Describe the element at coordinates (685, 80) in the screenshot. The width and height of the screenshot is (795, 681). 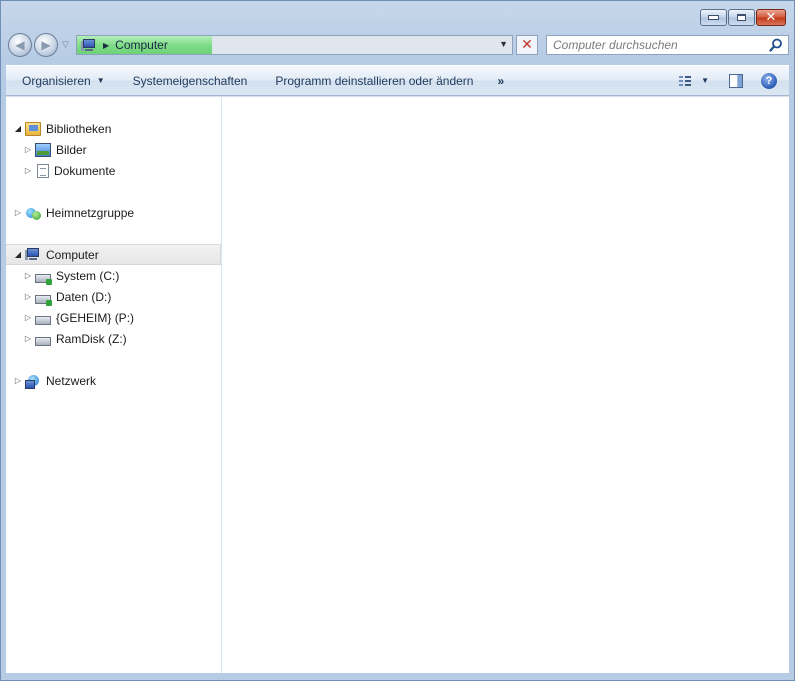
I see `view-options-icon` at that location.